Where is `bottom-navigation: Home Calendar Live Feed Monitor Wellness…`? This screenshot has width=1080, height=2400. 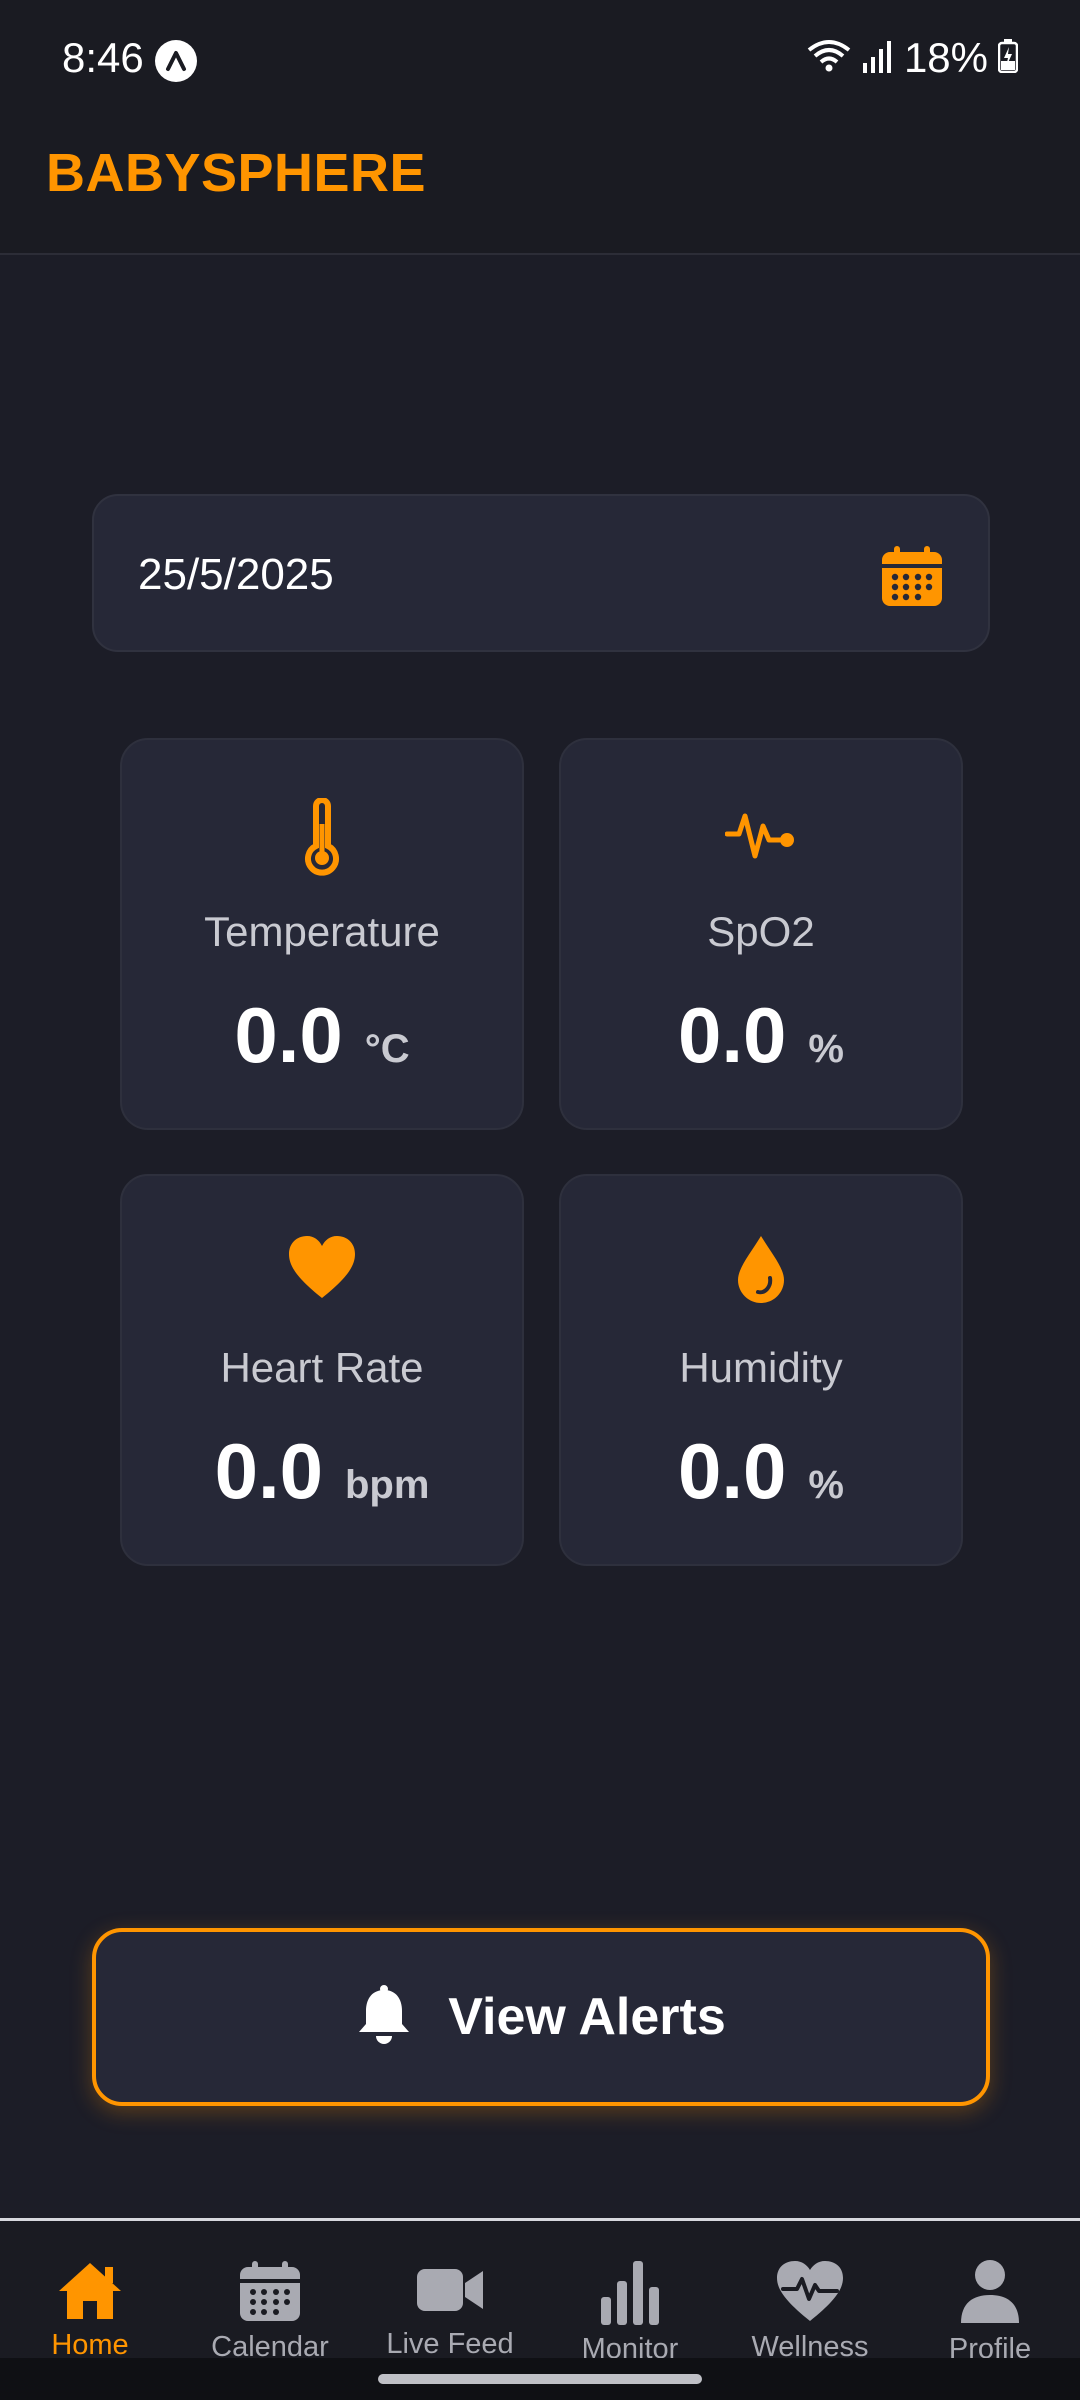
bottom-navigation: Home Calendar Live Feed Monitor Wellness… is located at coordinates (540, 2291).